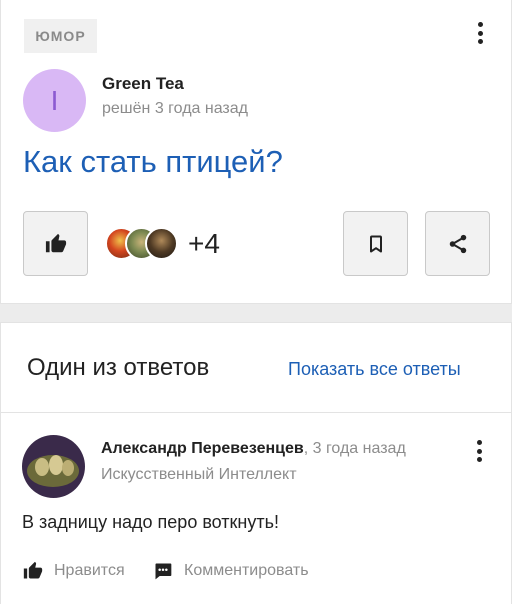 Image resolution: width=512 pixels, height=604 pixels. I want to click on share-button, so click(457, 243).